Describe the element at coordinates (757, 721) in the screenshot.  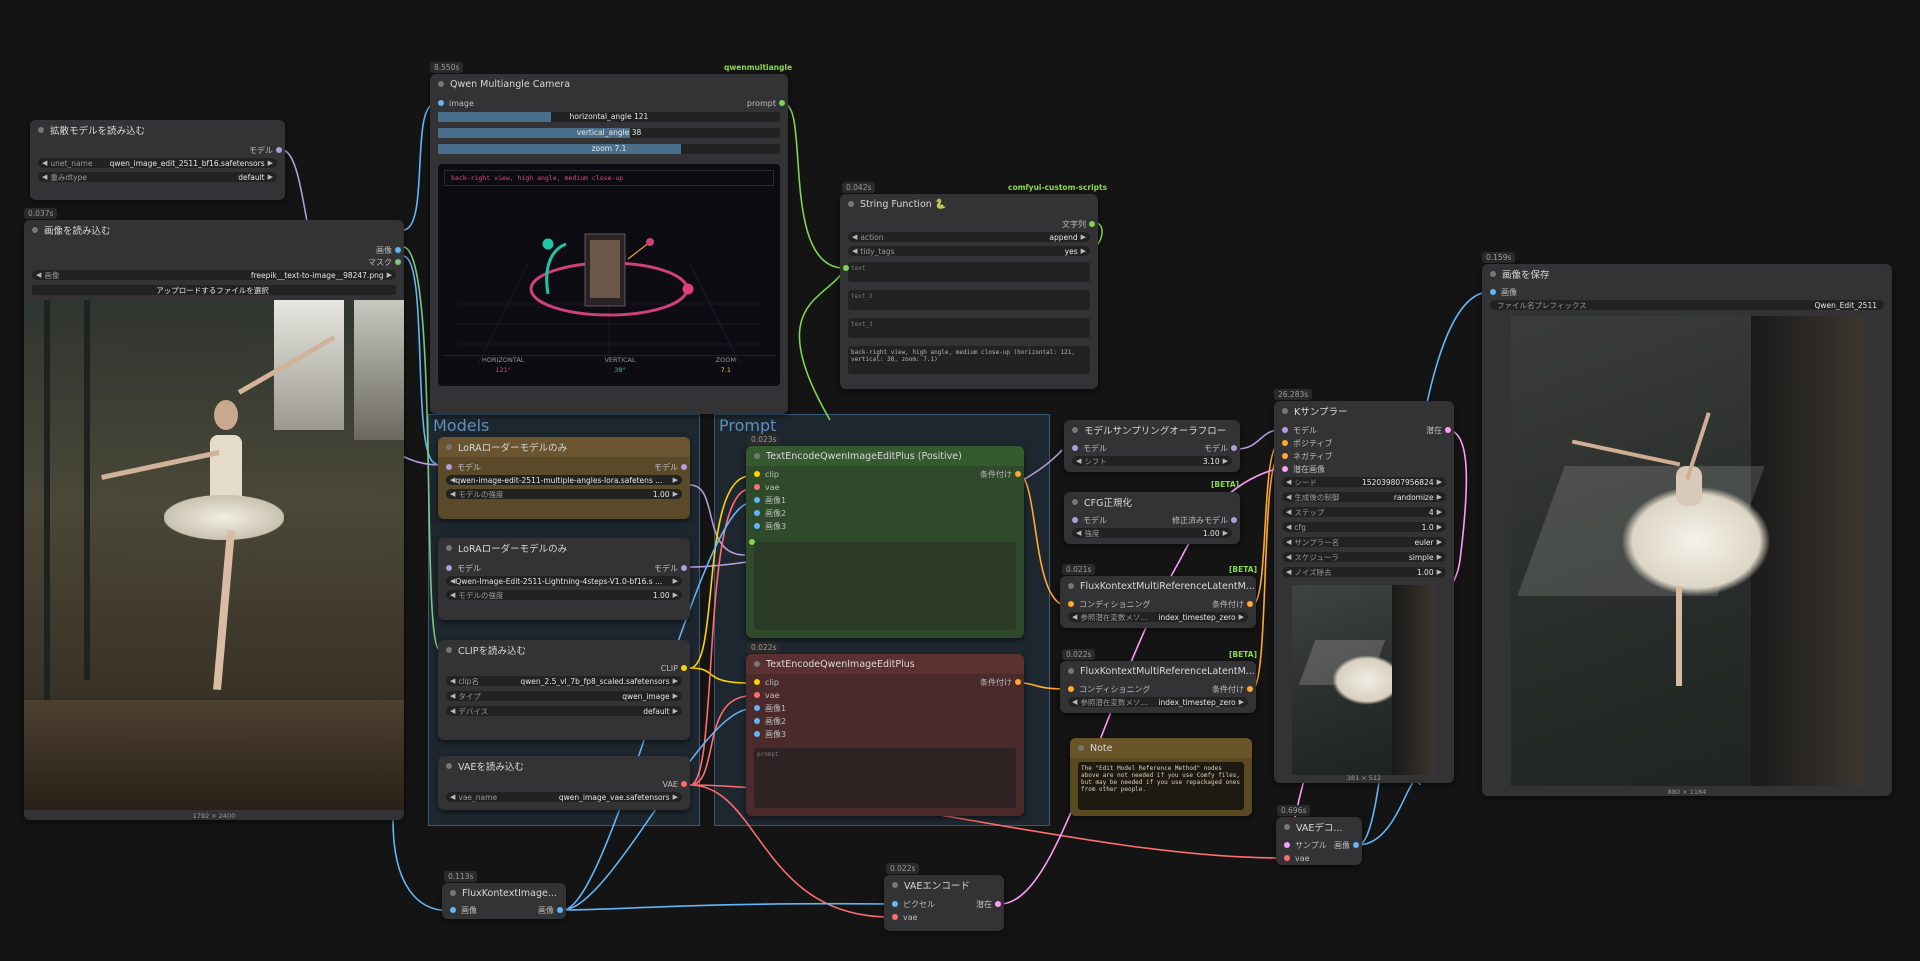
I see `input-socket-image2` at that location.